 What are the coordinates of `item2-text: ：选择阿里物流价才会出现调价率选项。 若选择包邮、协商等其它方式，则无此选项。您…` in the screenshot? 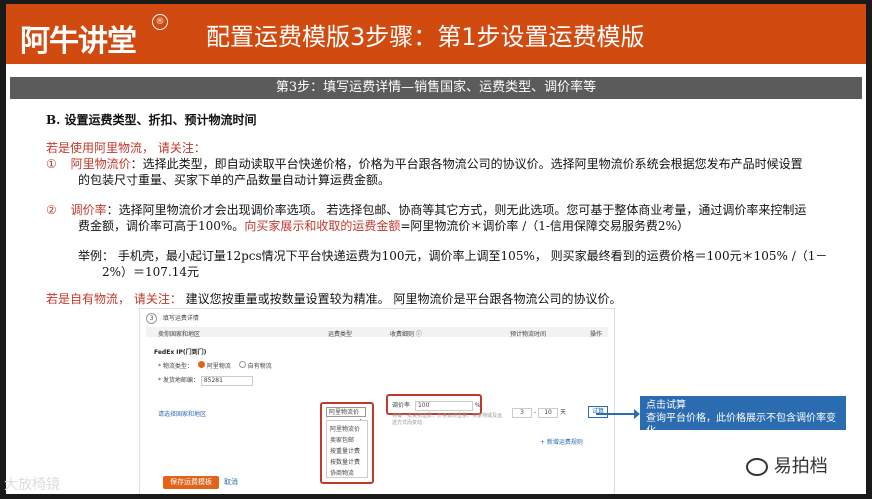 It's located at (456, 210).